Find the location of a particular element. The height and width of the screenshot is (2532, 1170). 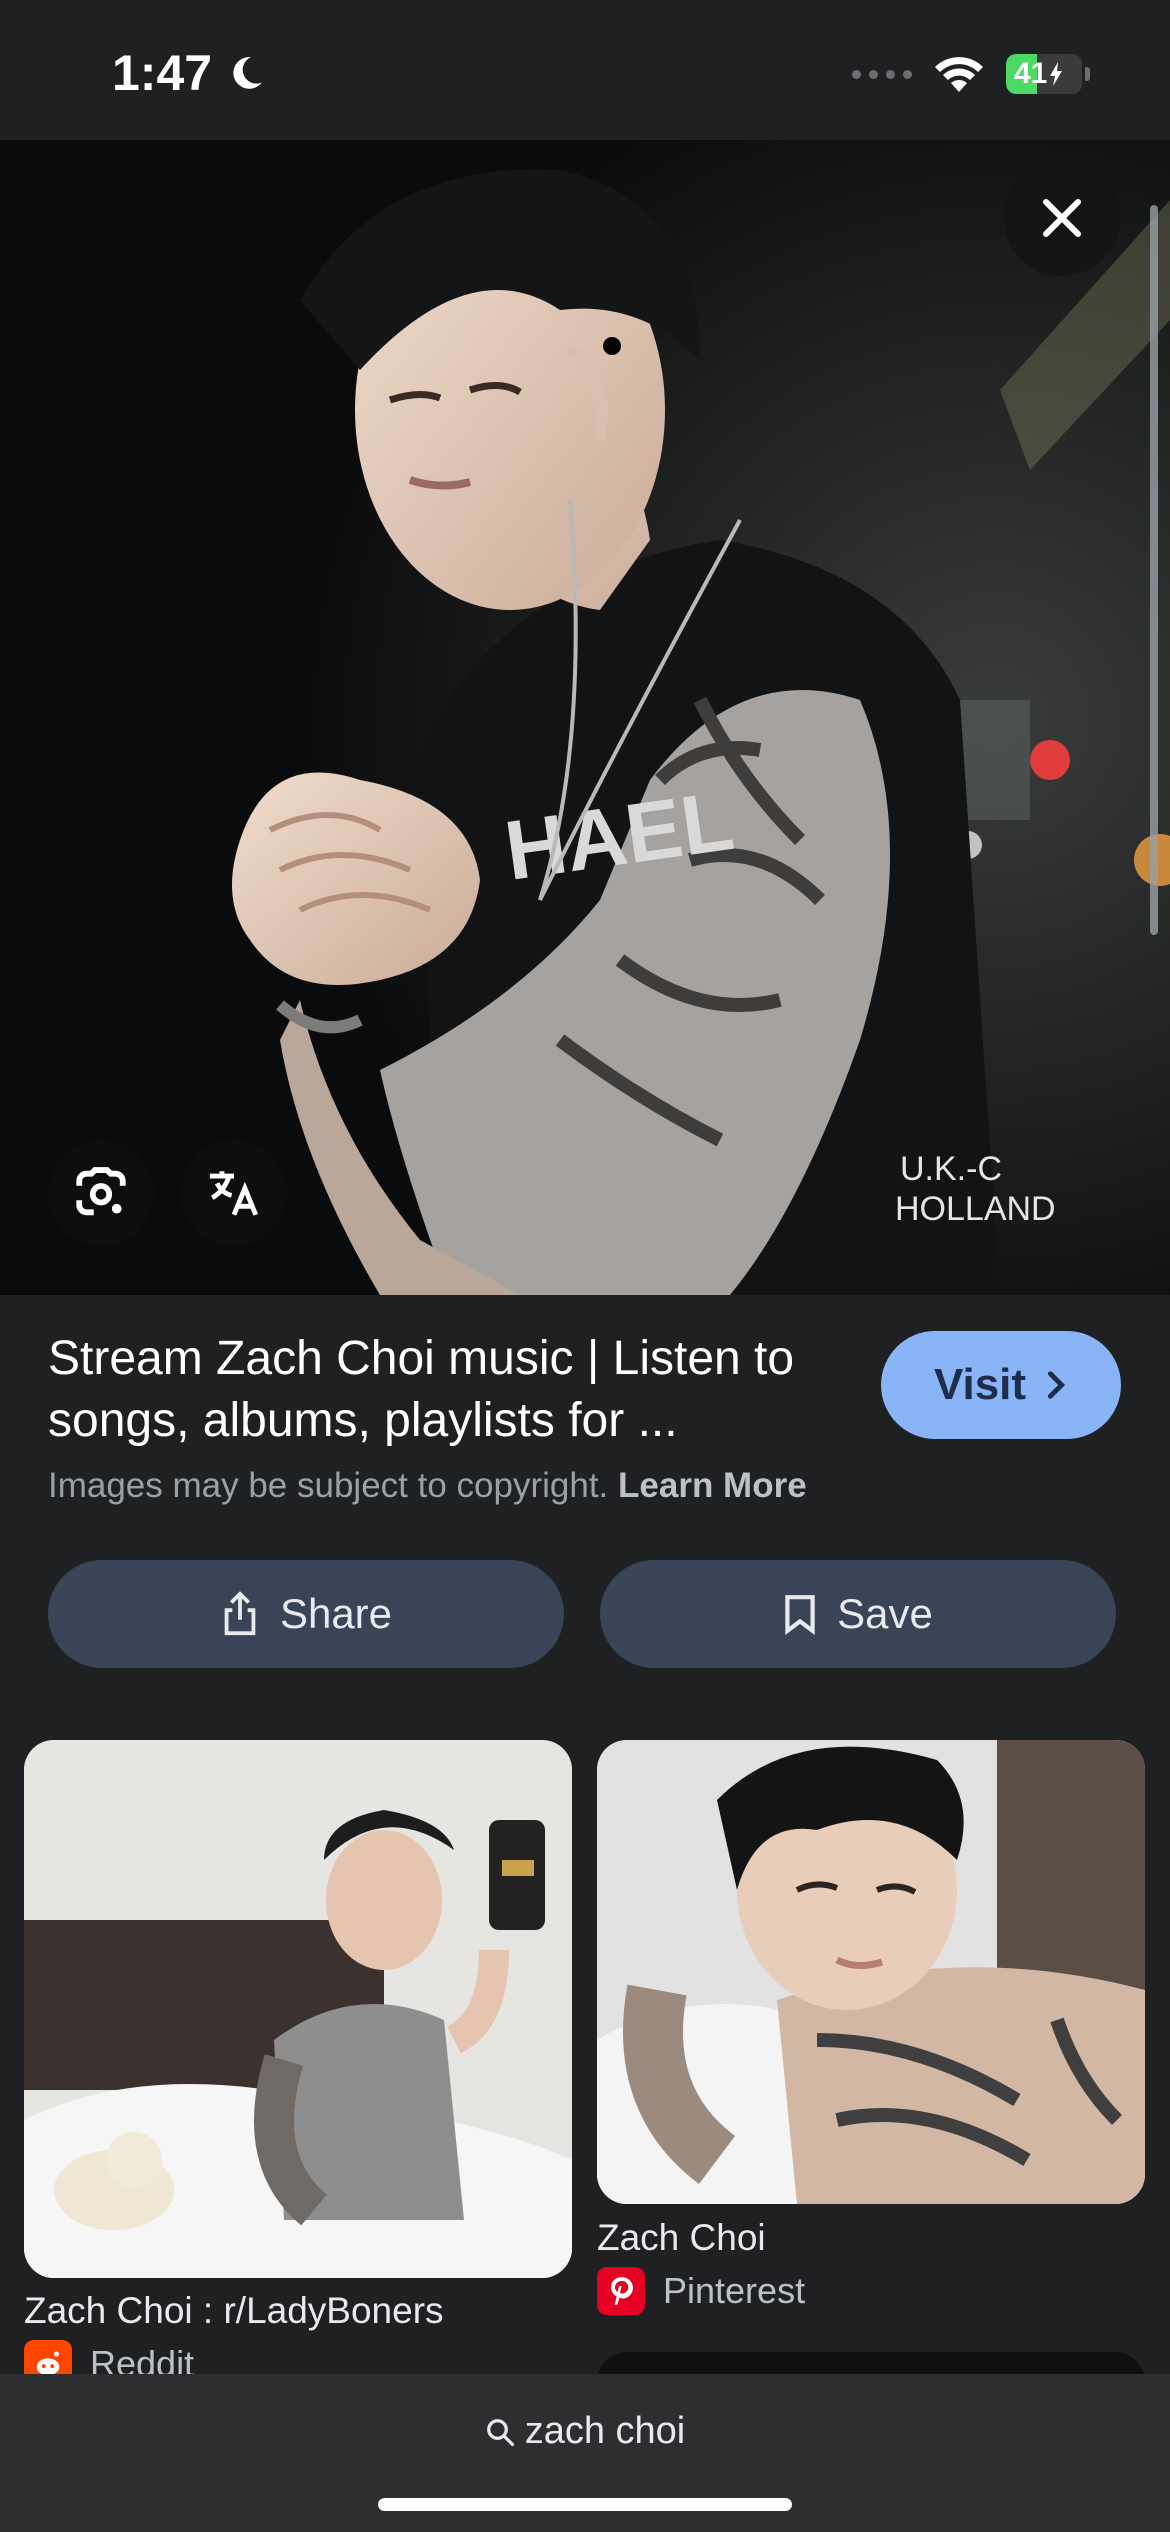

bookmark-icon is located at coordinates (800, 1615).